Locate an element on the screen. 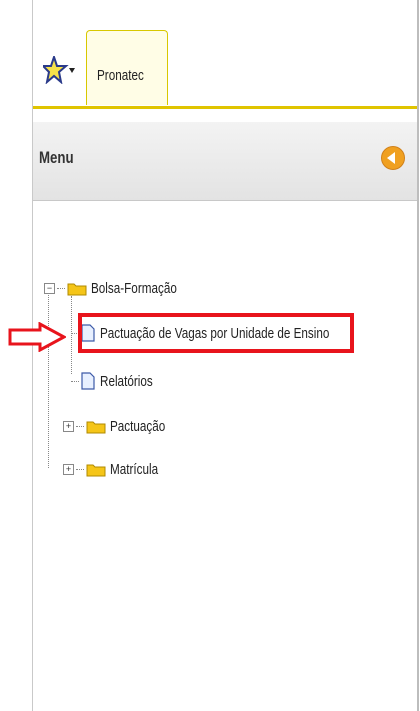  tree-node-label: Bolsa-Formação is located at coordinates (134, 288).